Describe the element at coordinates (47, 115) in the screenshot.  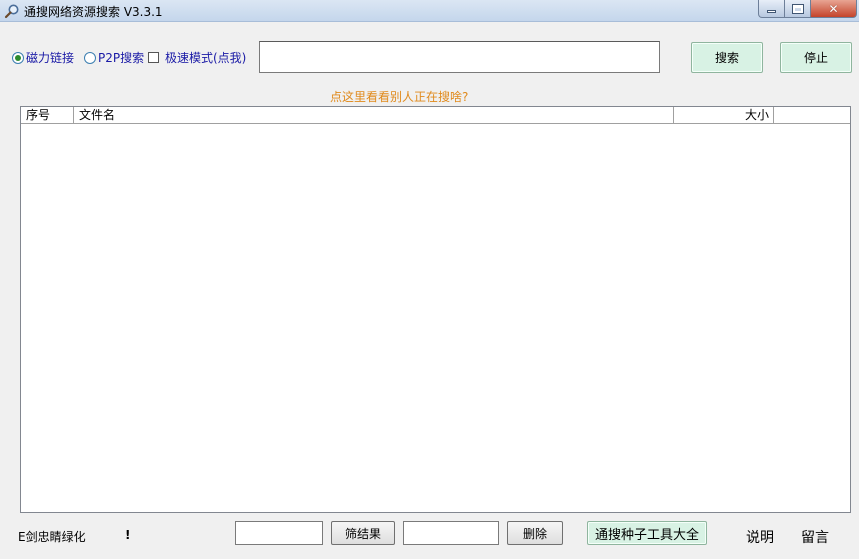
I see `column-header-index: 序号` at that location.